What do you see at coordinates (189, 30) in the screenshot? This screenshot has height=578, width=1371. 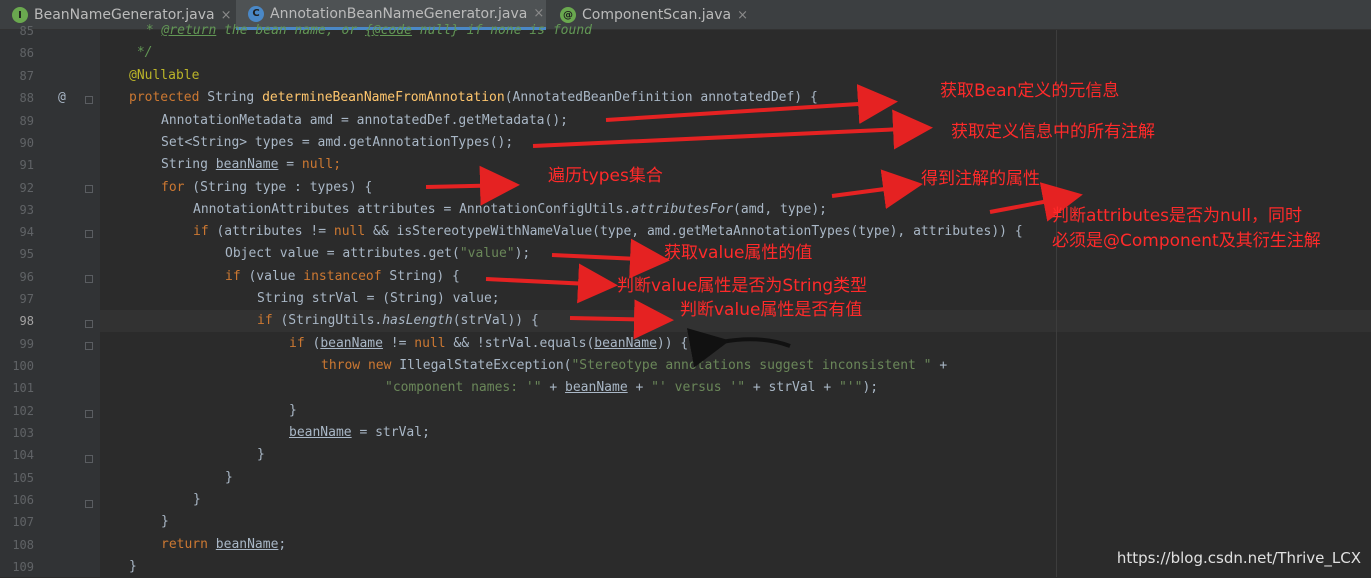 I see `code-token: @return` at bounding box center [189, 30].